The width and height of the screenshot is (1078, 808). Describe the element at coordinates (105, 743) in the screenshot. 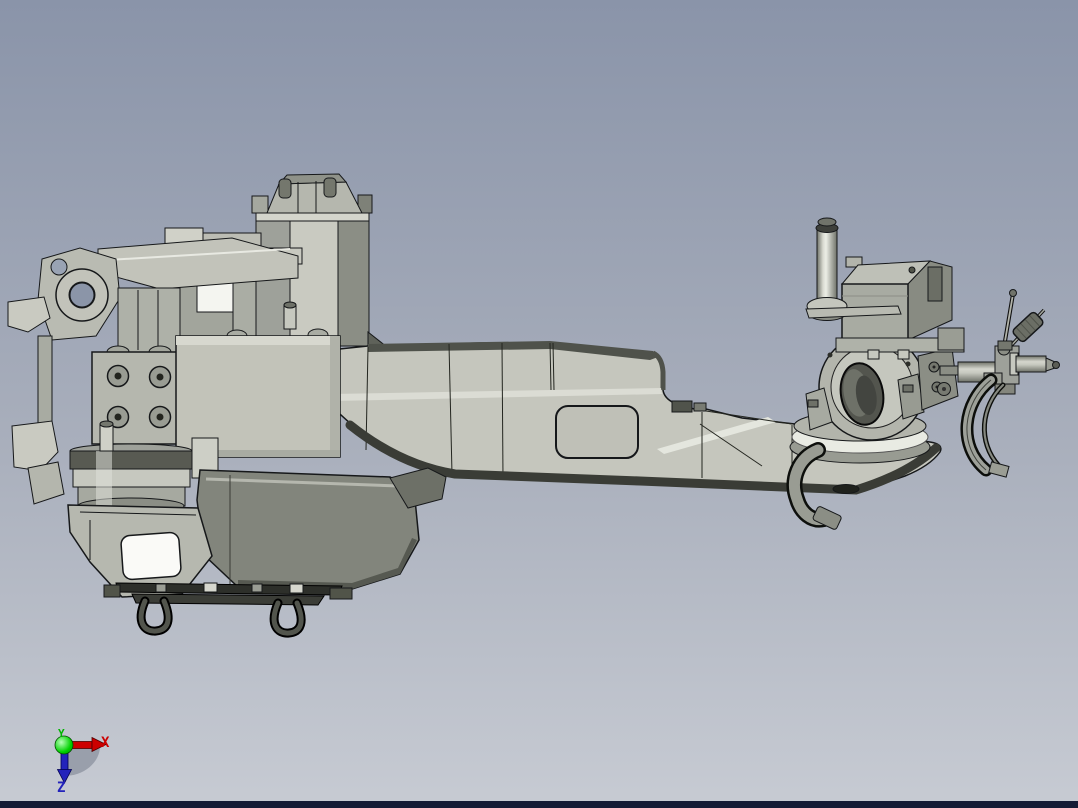

I see `x-axis-label: X` at that location.